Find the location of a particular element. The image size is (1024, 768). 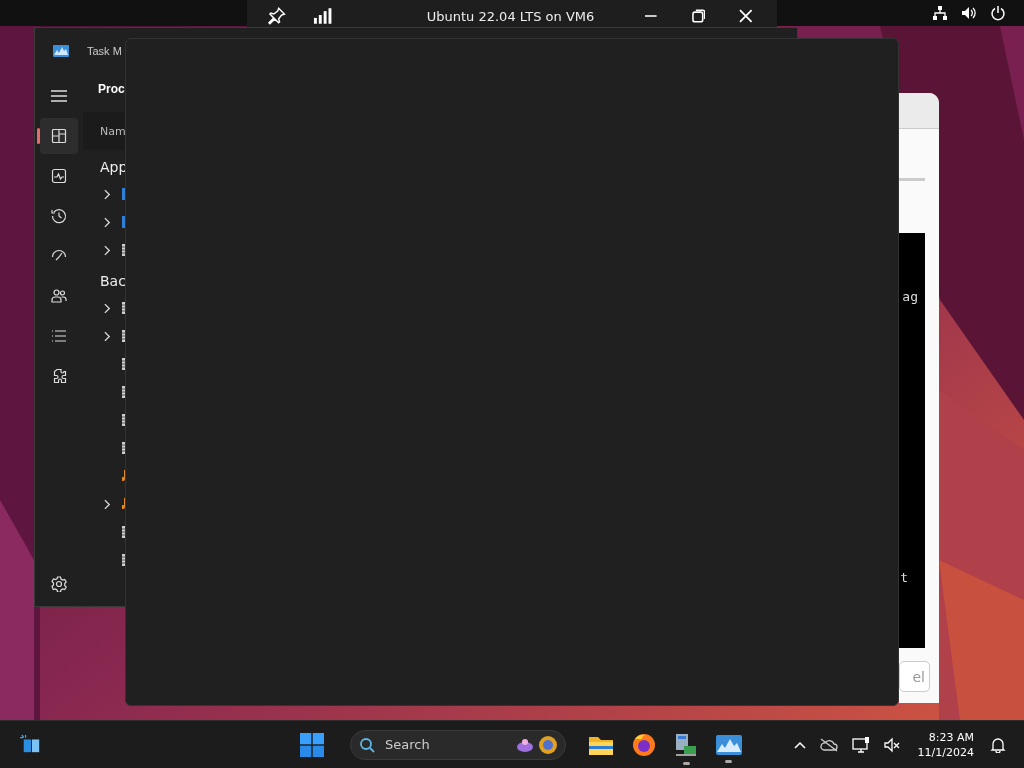

nav-item is located at coordinates (59, 136).